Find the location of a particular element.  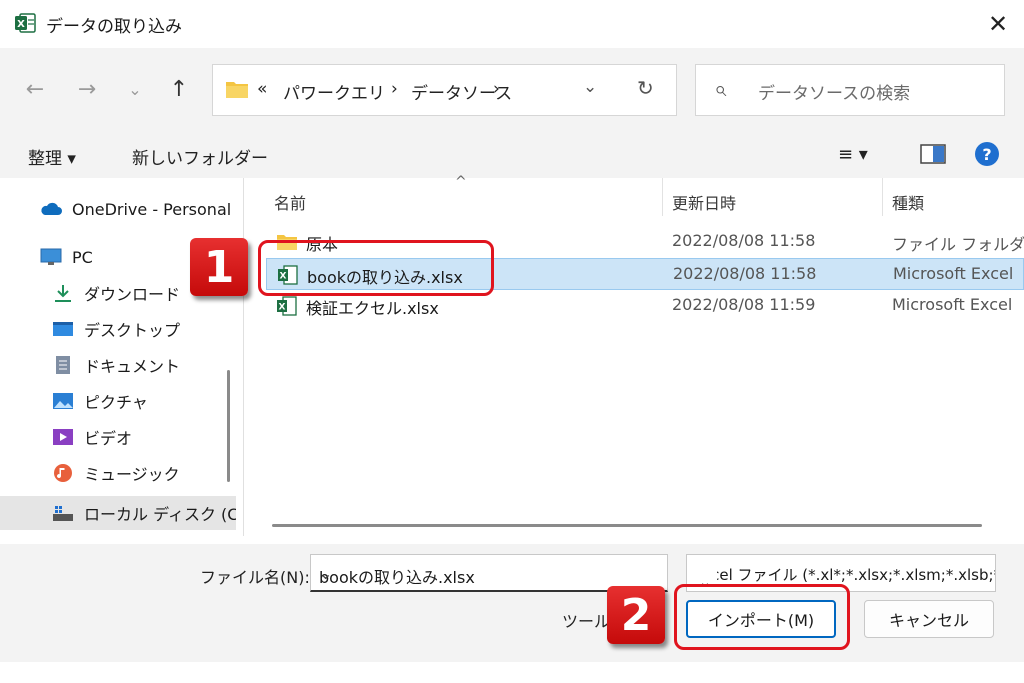

file-name: 検証エクセル.xlsx is located at coordinates (372, 308).